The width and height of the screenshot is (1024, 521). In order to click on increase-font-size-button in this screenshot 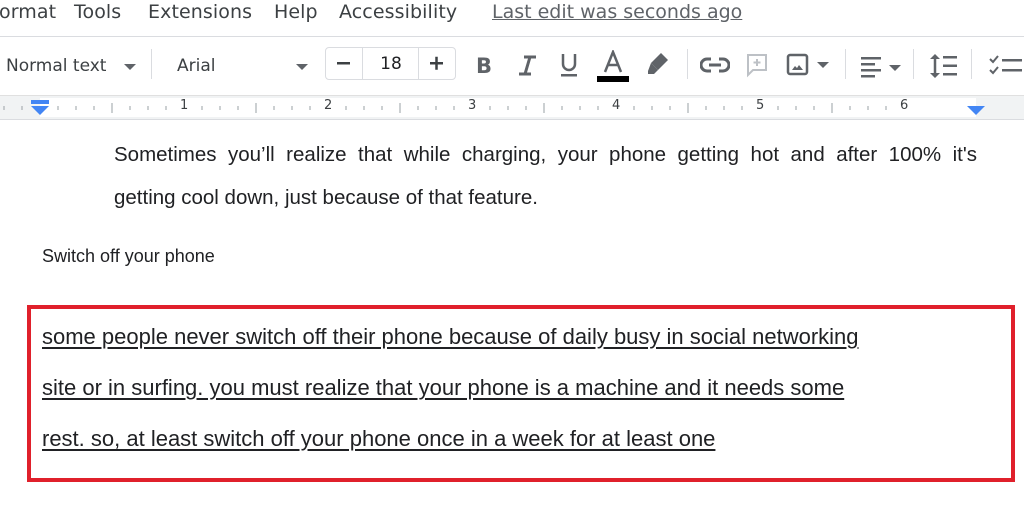, I will do `click(436, 63)`.